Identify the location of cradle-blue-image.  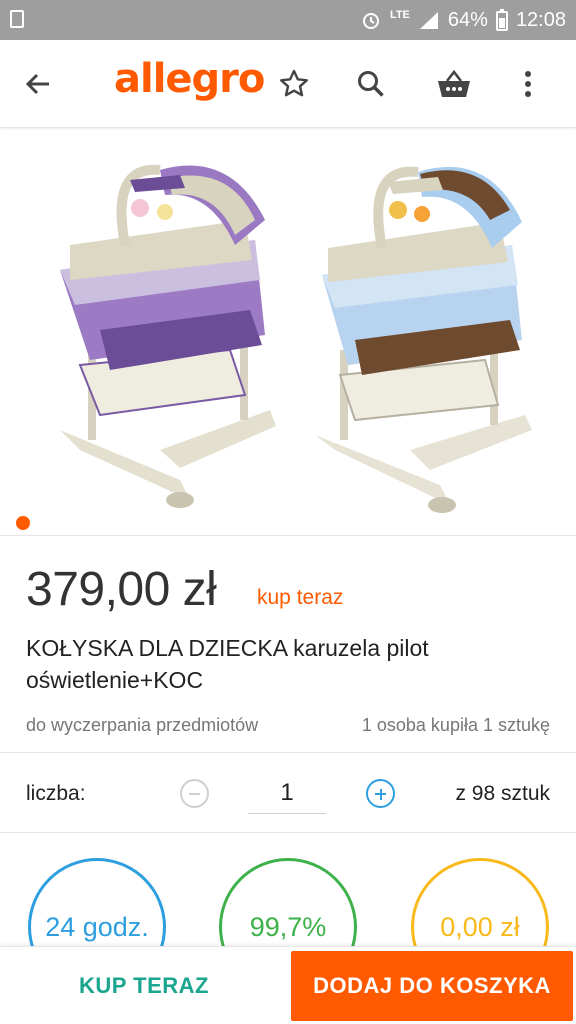
(423, 339).